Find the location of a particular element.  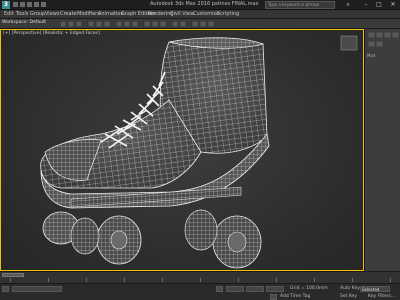

command-panel: Mod is located at coordinates (382, 150).